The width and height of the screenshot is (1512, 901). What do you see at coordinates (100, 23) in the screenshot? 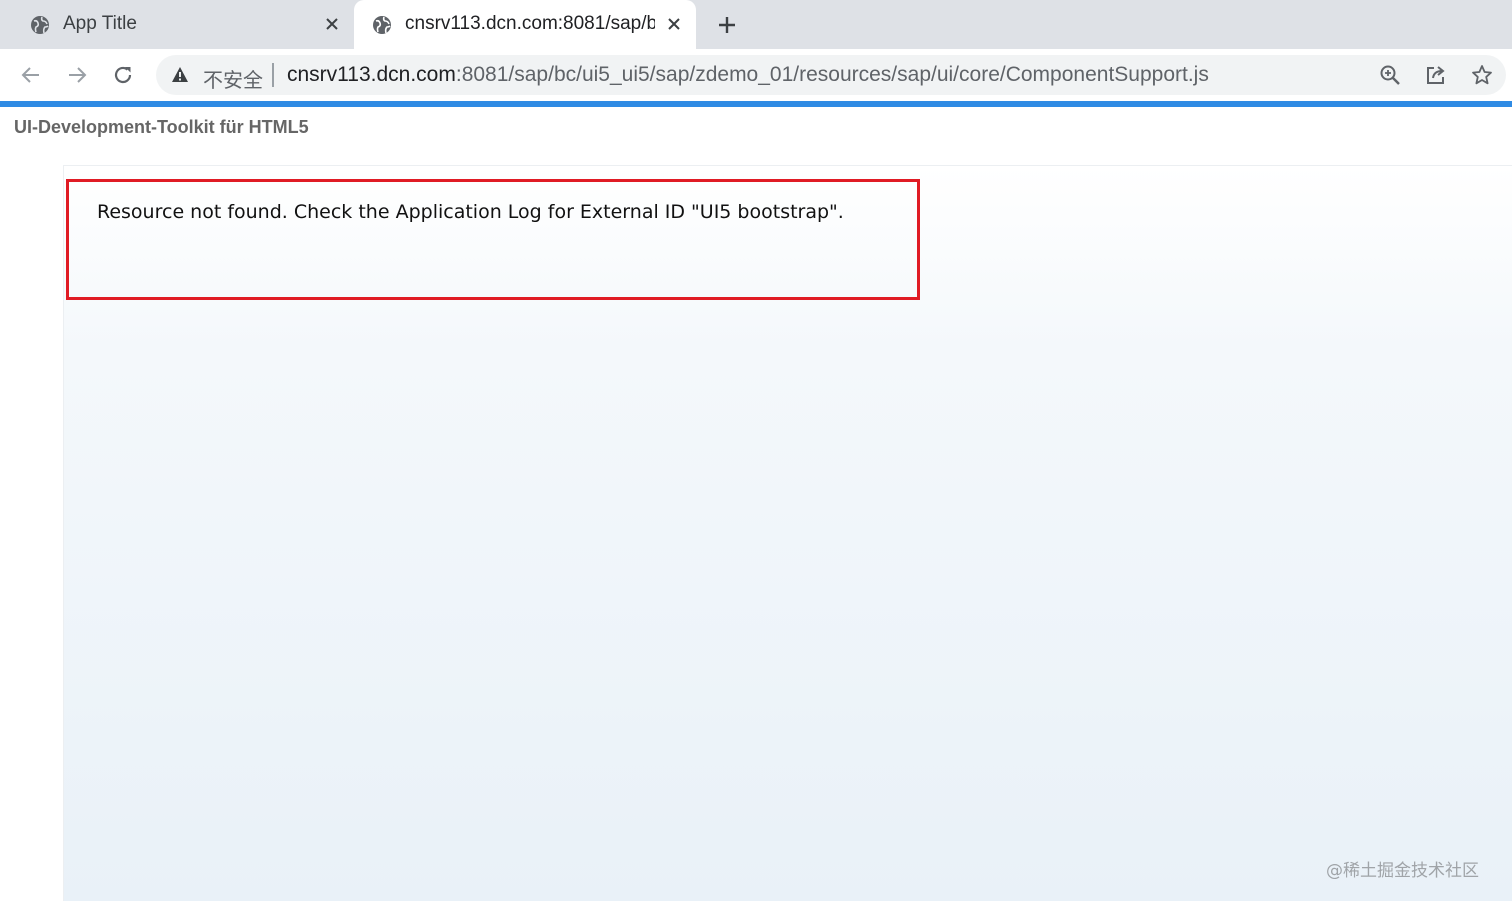
I see `tab-title: App Title` at bounding box center [100, 23].